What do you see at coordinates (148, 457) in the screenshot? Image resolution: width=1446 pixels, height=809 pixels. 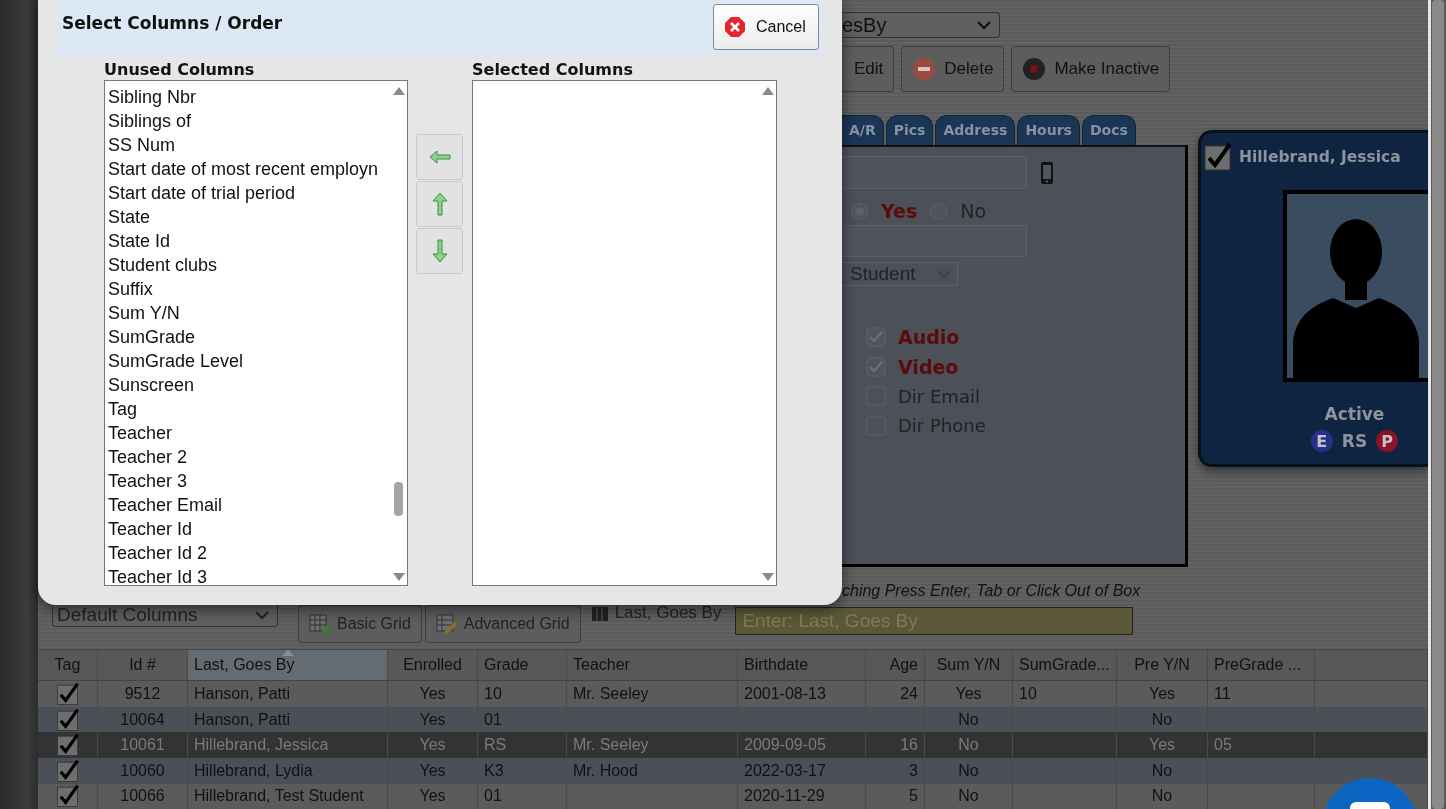 I see `list-item: Teacher 2` at bounding box center [148, 457].